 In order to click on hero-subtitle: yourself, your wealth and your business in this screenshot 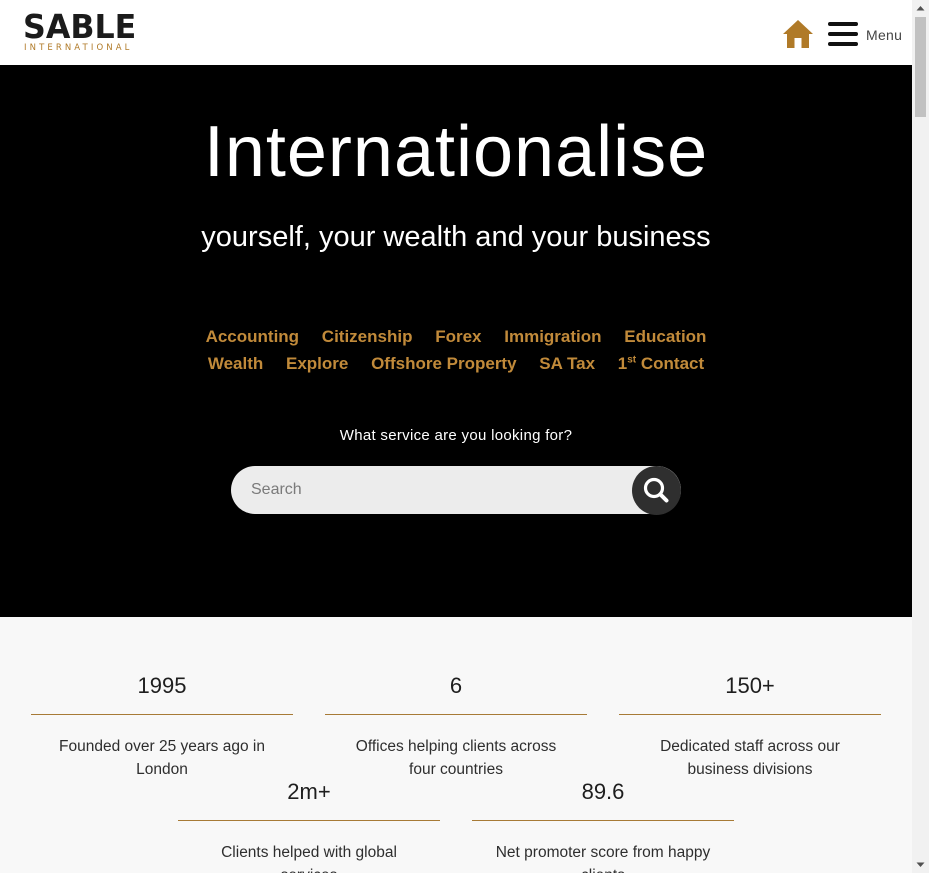, I will do `click(456, 237)`.